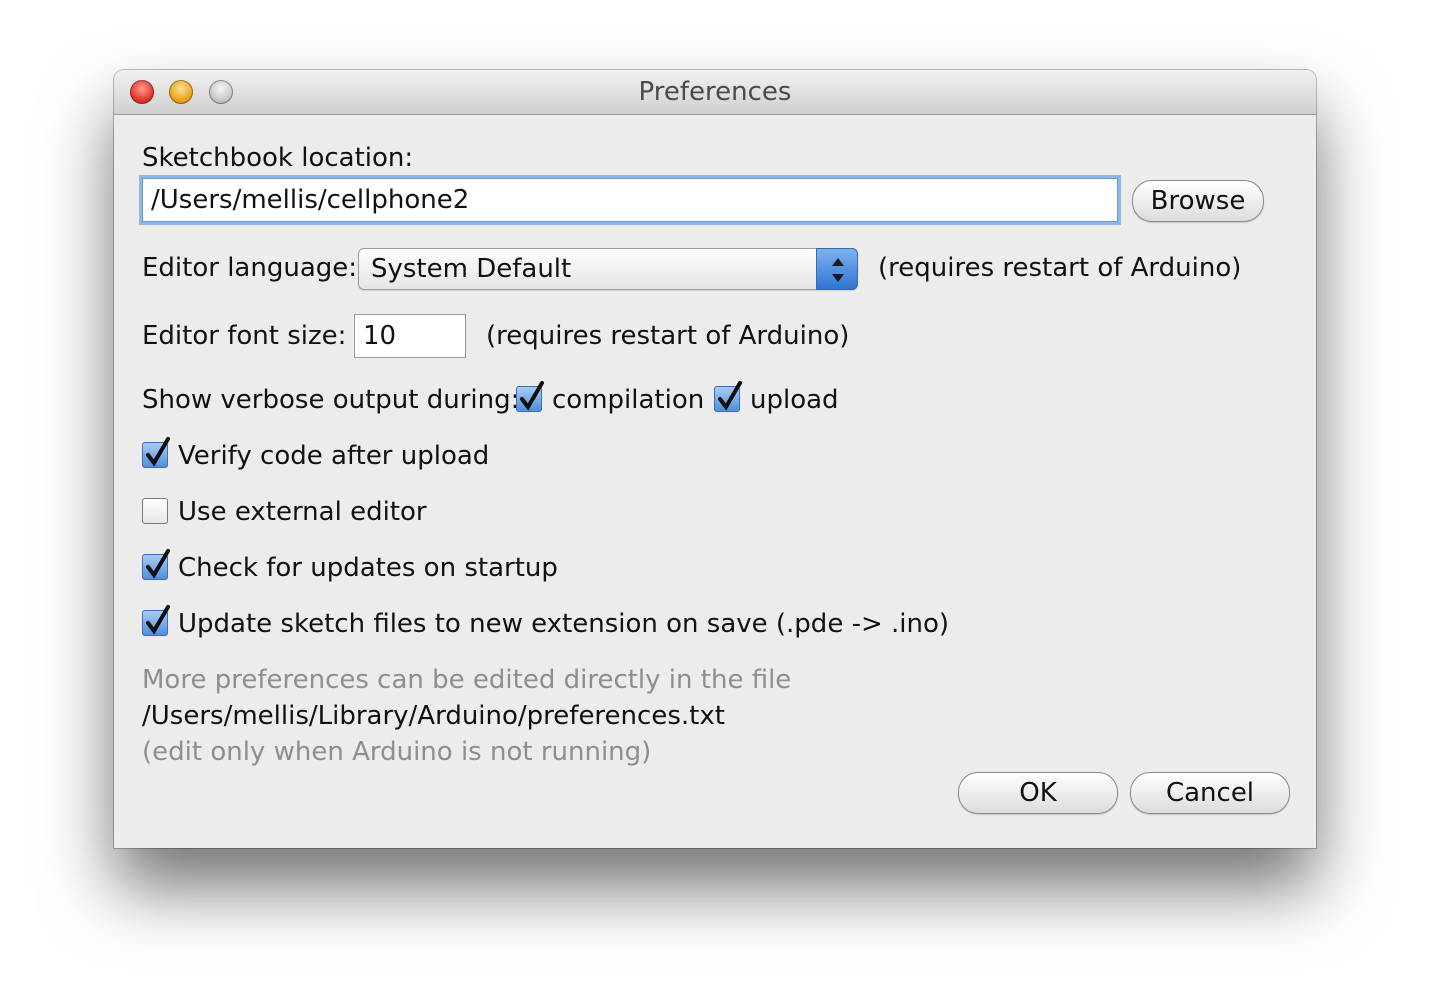  What do you see at coordinates (471, 269) in the screenshot?
I see `editor-language-value: System Default` at bounding box center [471, 269].